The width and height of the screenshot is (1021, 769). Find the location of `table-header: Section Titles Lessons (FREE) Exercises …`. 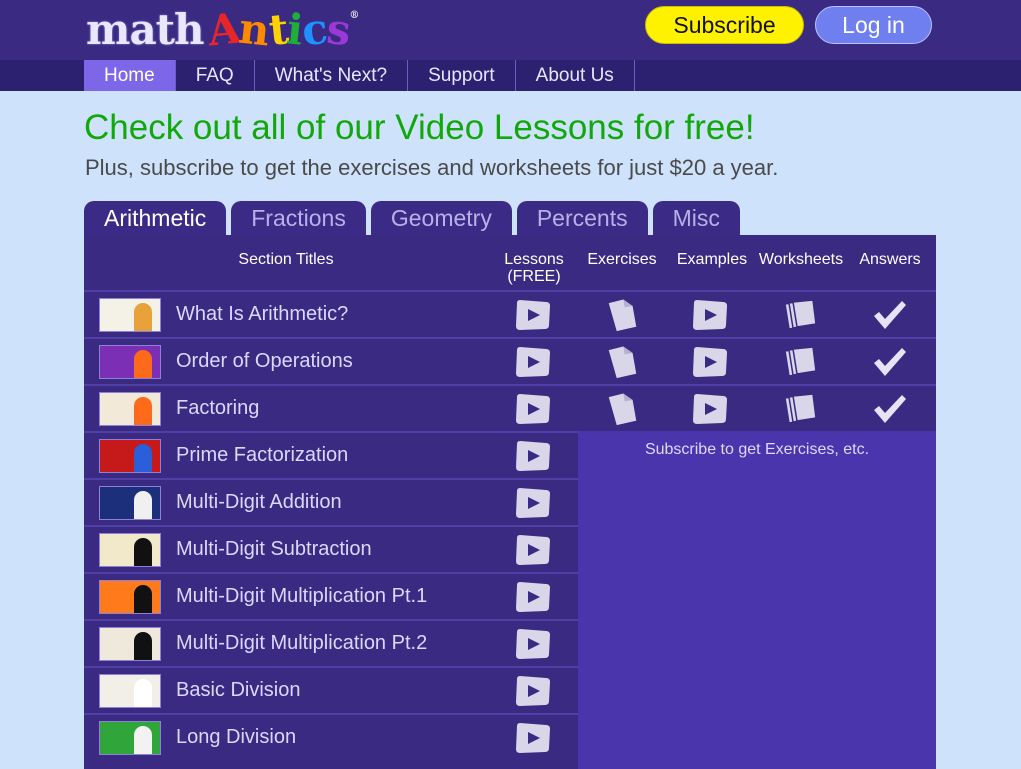

table-header: Section Titles Lessons (FREE) Exercises … is located at coordinates (510, 262).